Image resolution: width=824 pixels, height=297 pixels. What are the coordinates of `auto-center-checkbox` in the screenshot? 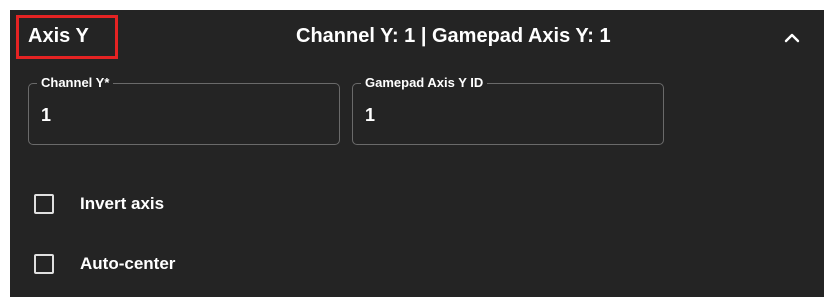 It's located at (44, 264).